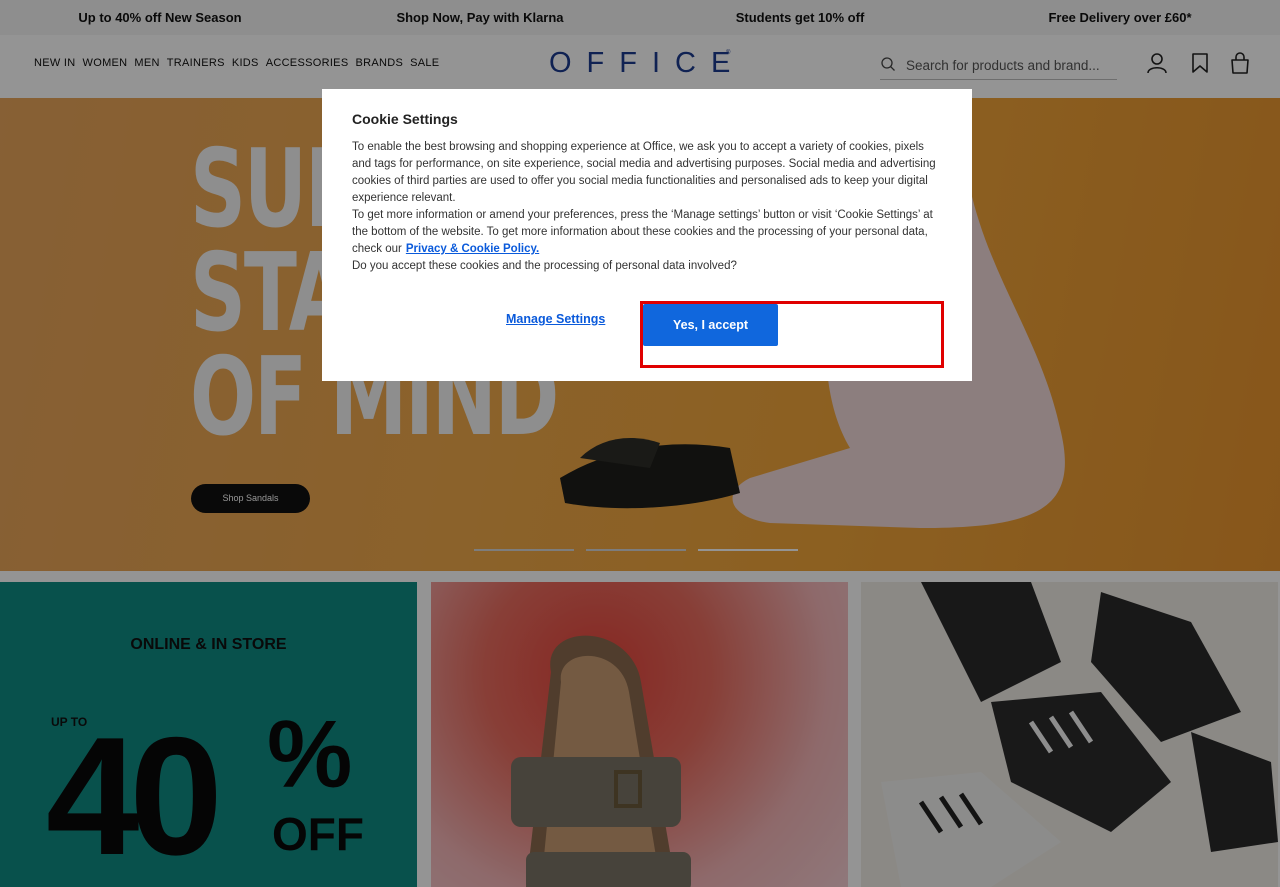 Image resolution: width=1280 pixels, height=887 pixels. What do you see at coordinates (792, 334) in the screenshot?
I see `accept-highlight-box` at bounding box center [792, 334].